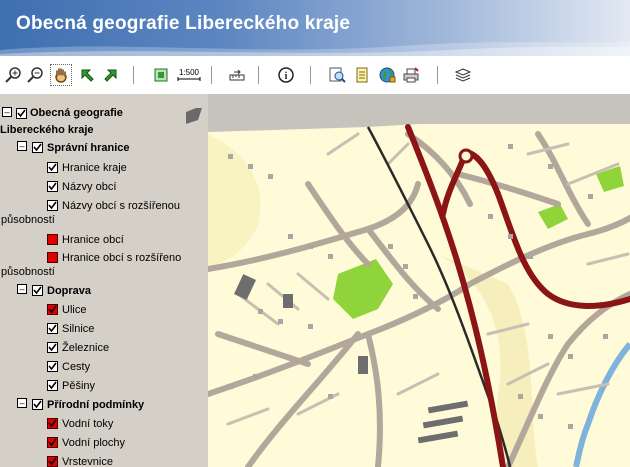 This screenshot has width=630, height=467. I want to click on info-icon: i, so click(286, 75).